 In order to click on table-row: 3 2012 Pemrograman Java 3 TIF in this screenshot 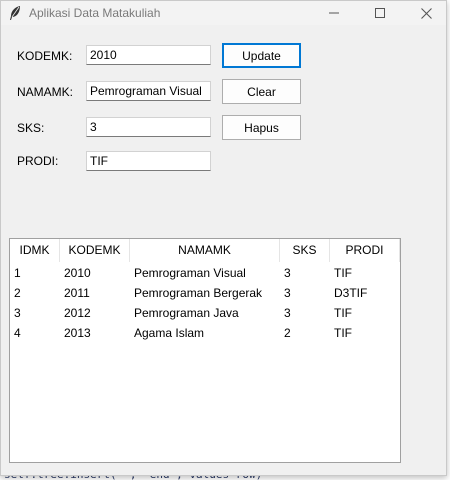, I will do `click(205, 313)`.